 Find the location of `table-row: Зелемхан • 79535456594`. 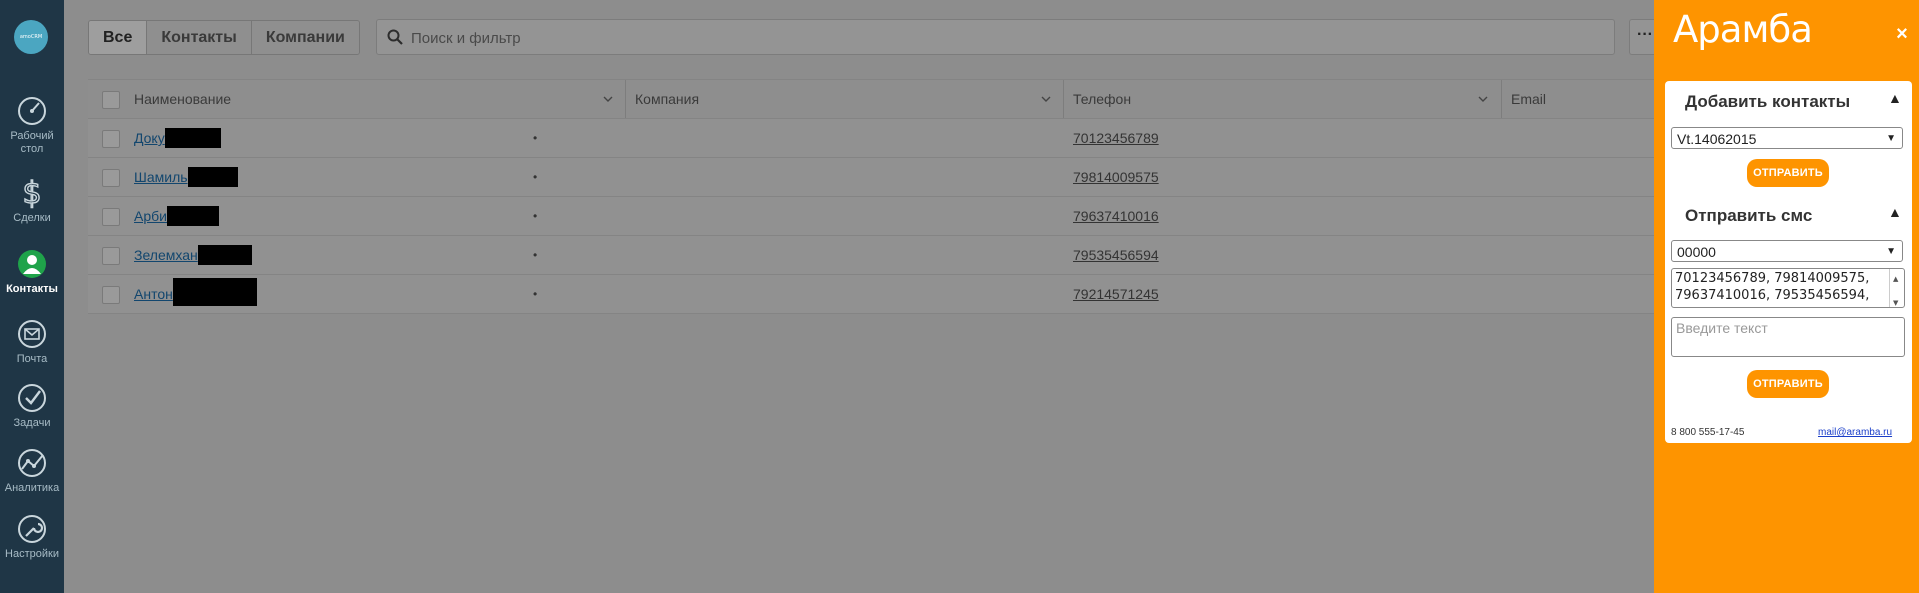

table-row: Зелемхан • 79535456594 is located at coordinates (871, 255).